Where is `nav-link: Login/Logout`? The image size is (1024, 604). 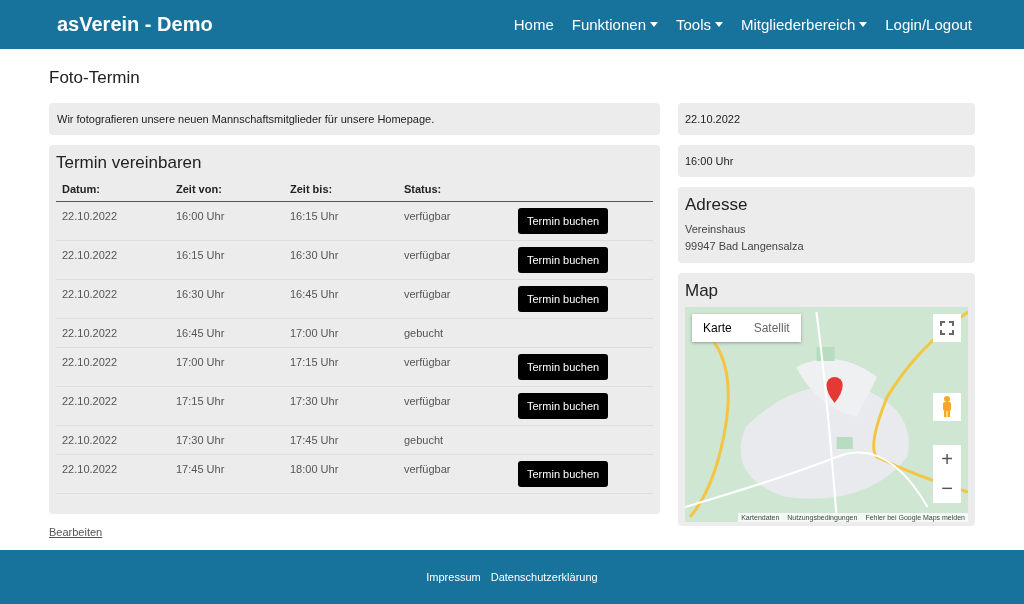
nav-link: Login/Logout is located at coordinates (928, 24).